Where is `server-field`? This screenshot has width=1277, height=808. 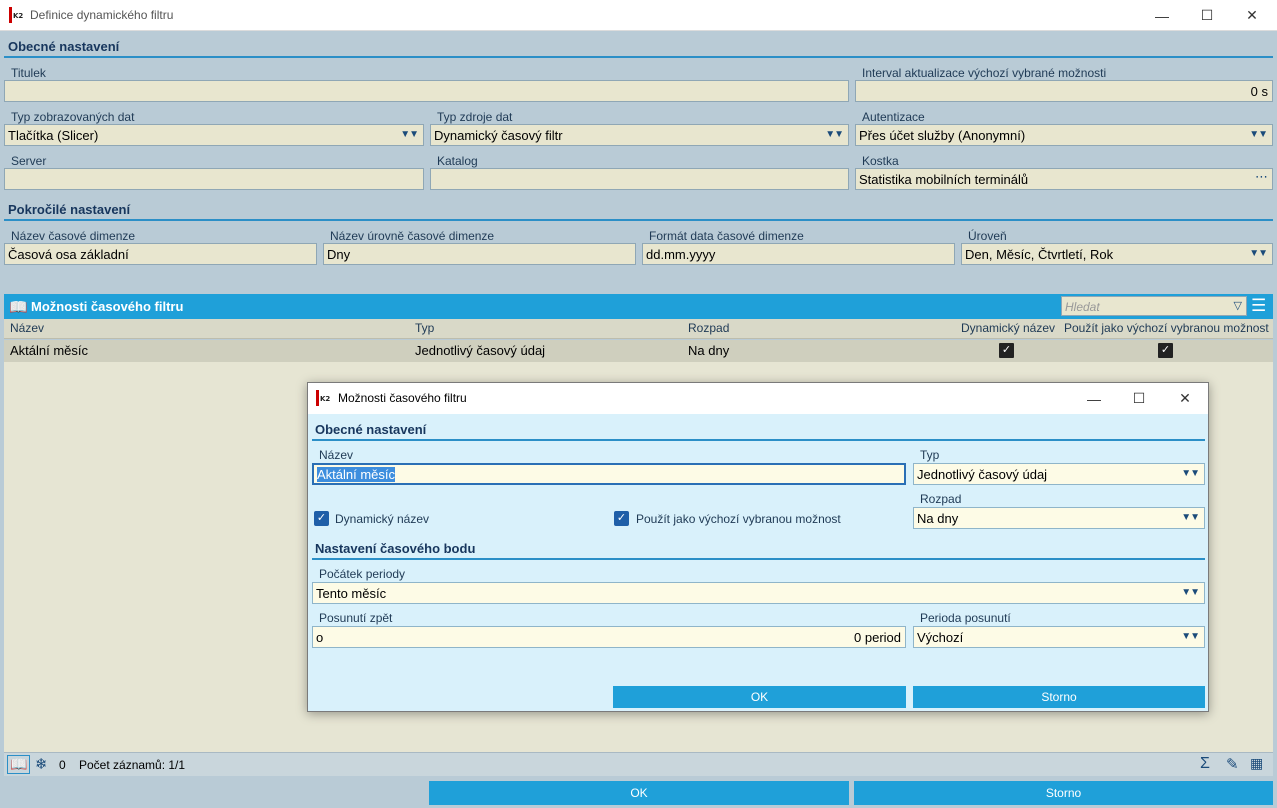
server-field is located at coordinates (214, 179).